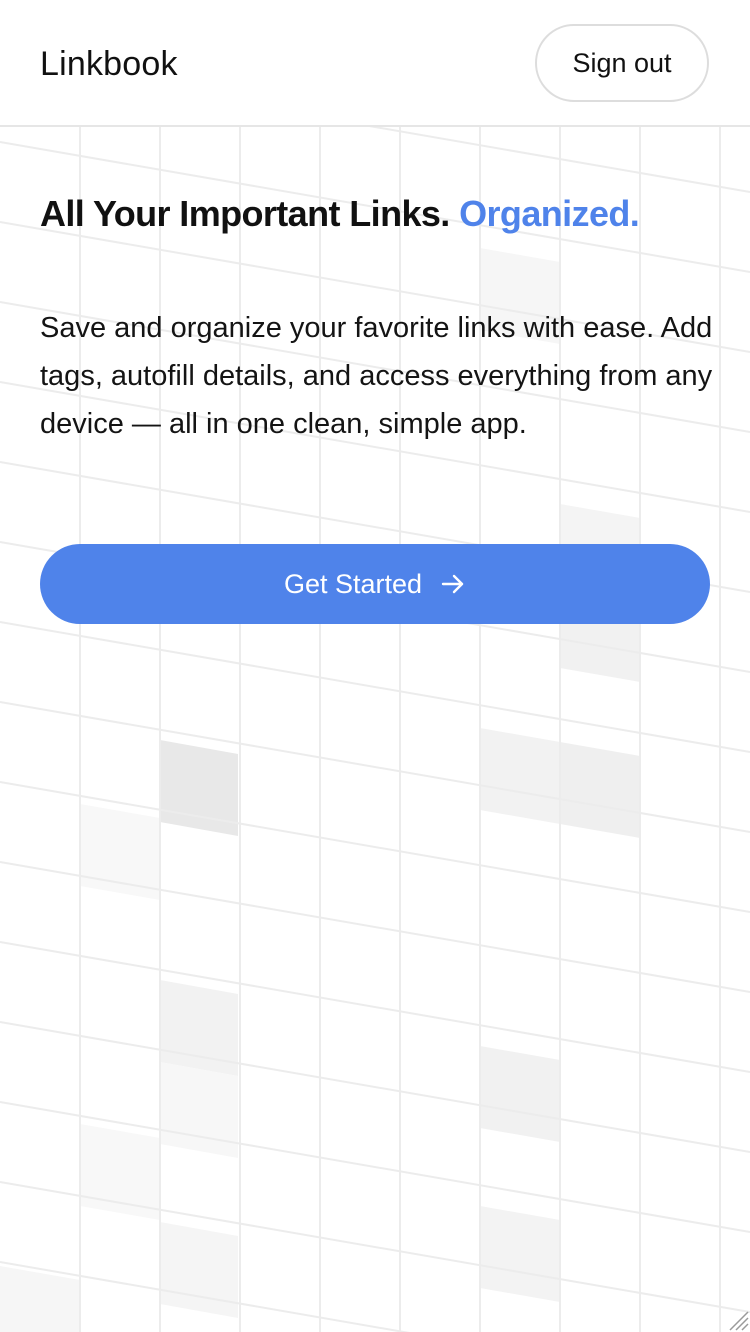 The width and height of the screenshot is (750, 1332). Describe the element at coordinates (549, 213) in the screenshot. I see `headline-accent: Organized.` at that location.